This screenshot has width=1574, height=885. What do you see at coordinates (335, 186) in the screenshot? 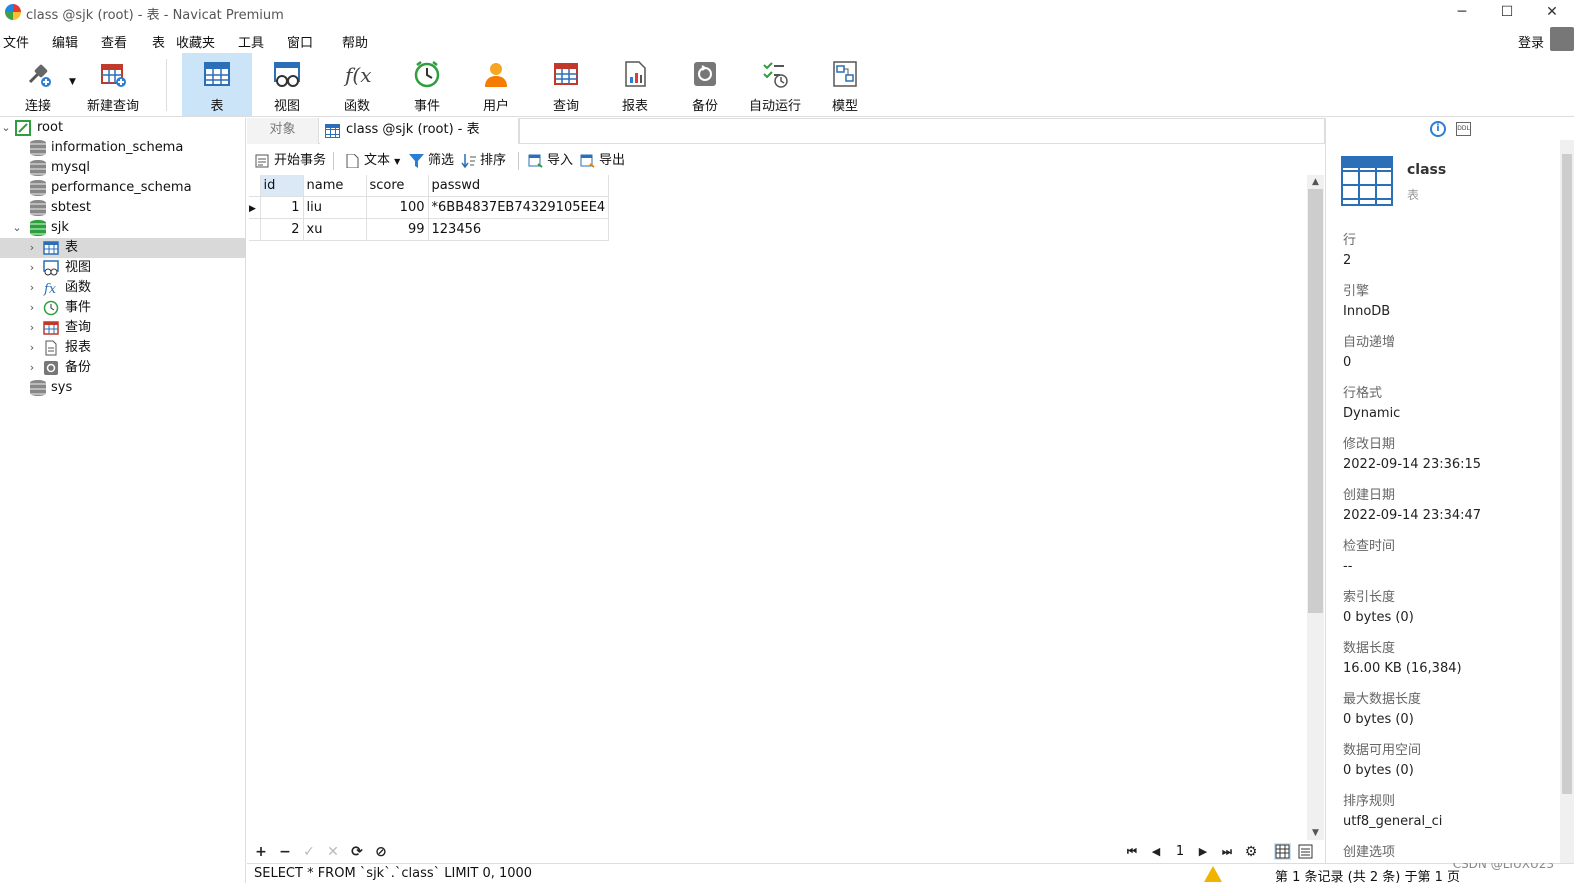
I see `column-header-name: name` at bounding box center [335, 186].